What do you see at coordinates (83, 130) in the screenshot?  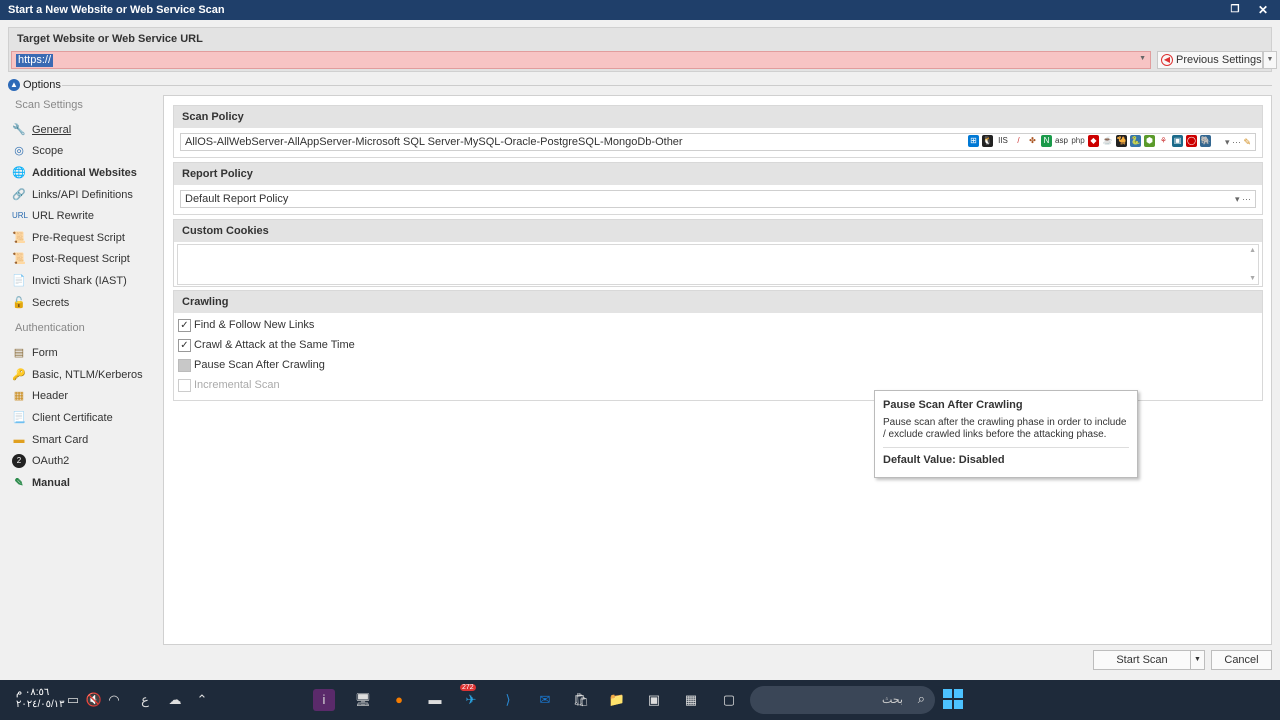 I see `sidebar-item-general: 🔧 General` at bounding box center [83, 130].